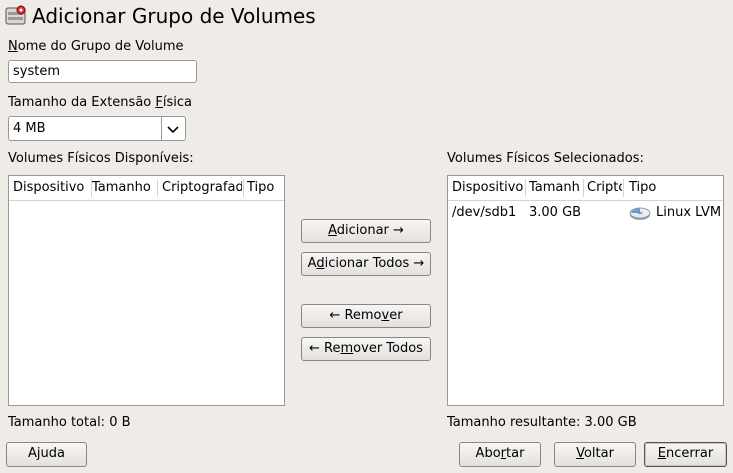 Image resolution: width=733 pixels, height=473 pixels. Describe the element at coordinates (16, 16) in the screenshot. I see `yast-app-icon` at that location.